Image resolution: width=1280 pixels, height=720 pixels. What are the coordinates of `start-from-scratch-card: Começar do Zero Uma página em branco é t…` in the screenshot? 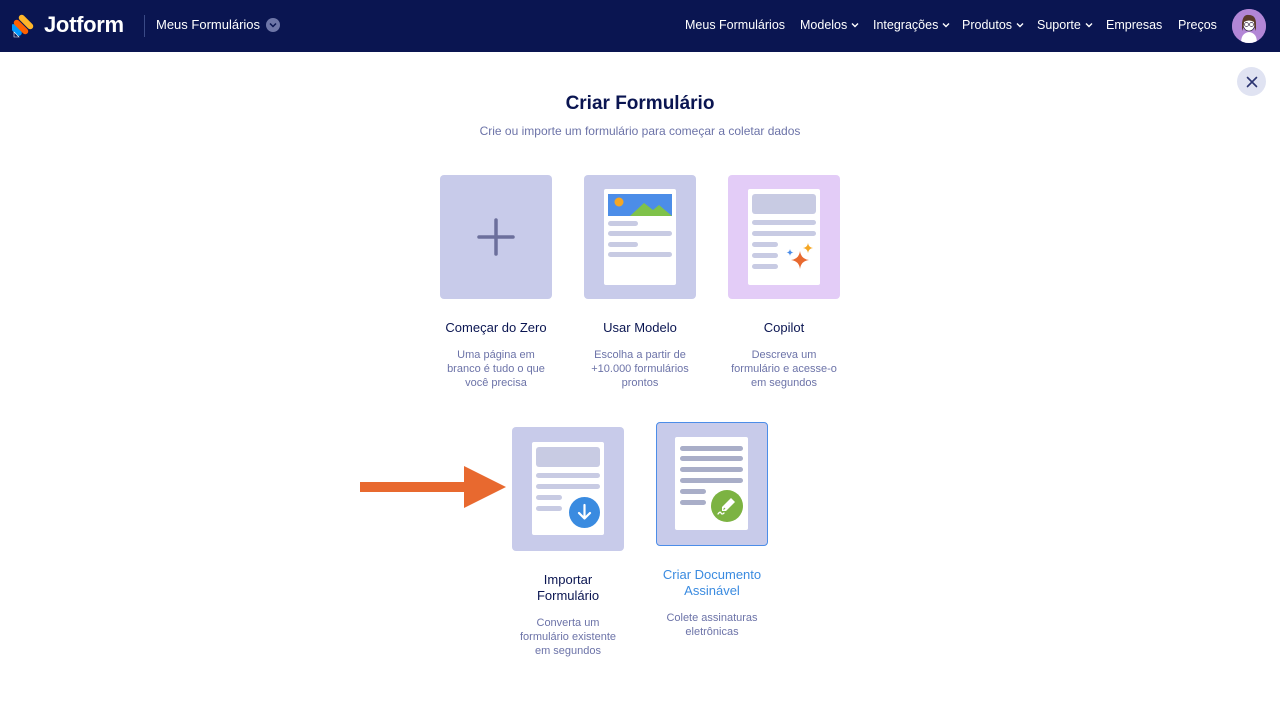 It's located at (496, 285).